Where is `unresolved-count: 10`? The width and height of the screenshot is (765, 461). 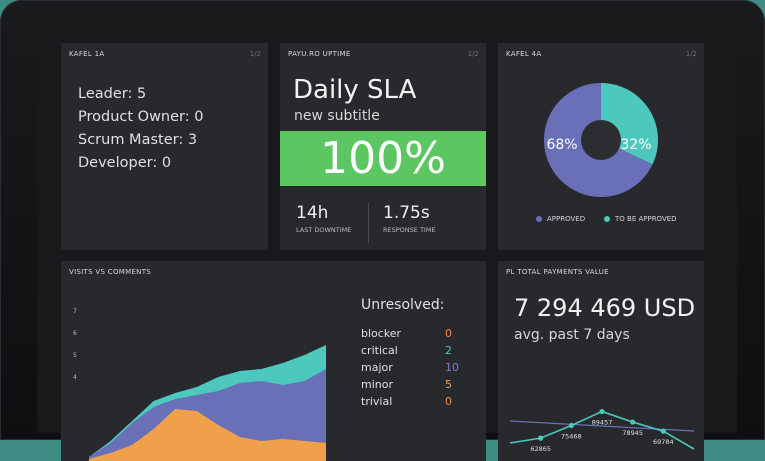
unresolved-count: 10 is located at coordinates (452, 367).